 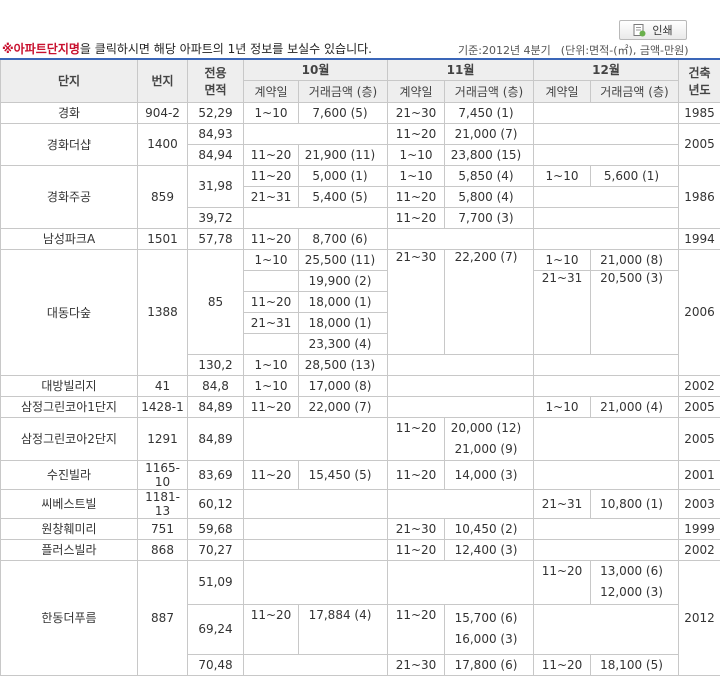 I want to click on complex-name-link-hint: 아파트단지명, so click(x=47, y=49).